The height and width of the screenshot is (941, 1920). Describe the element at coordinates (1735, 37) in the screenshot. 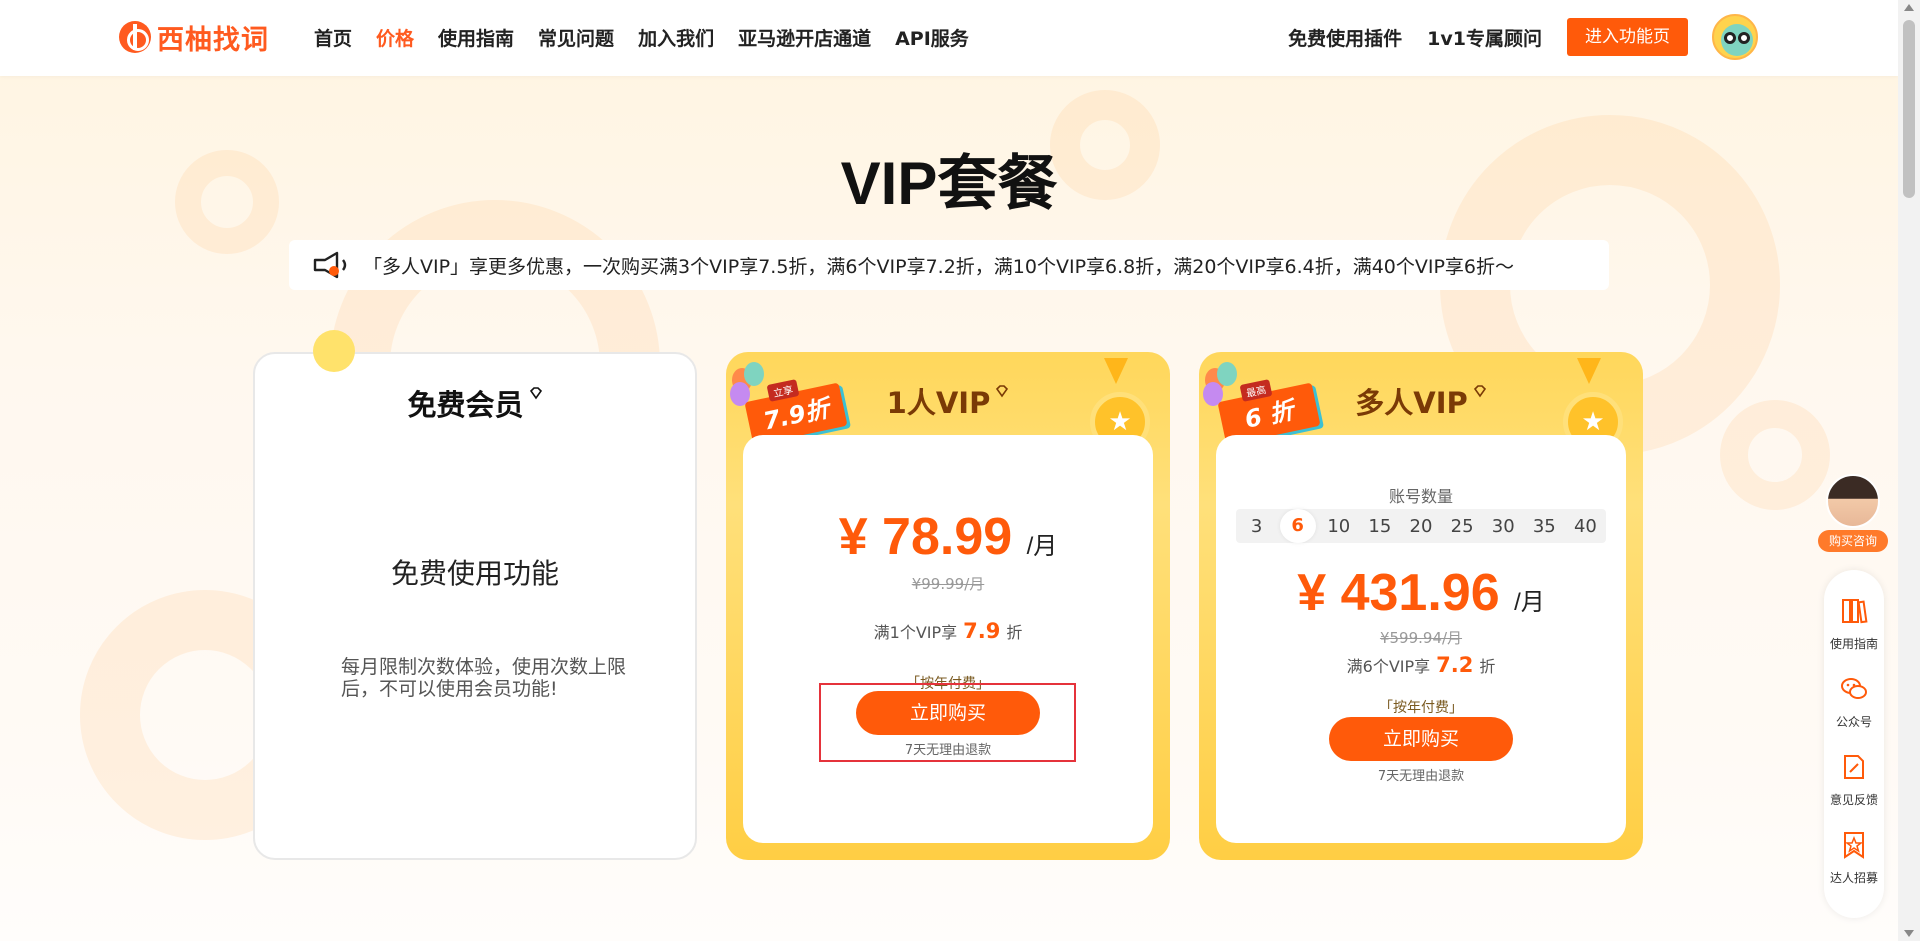

I see `user-avatar` at that location.